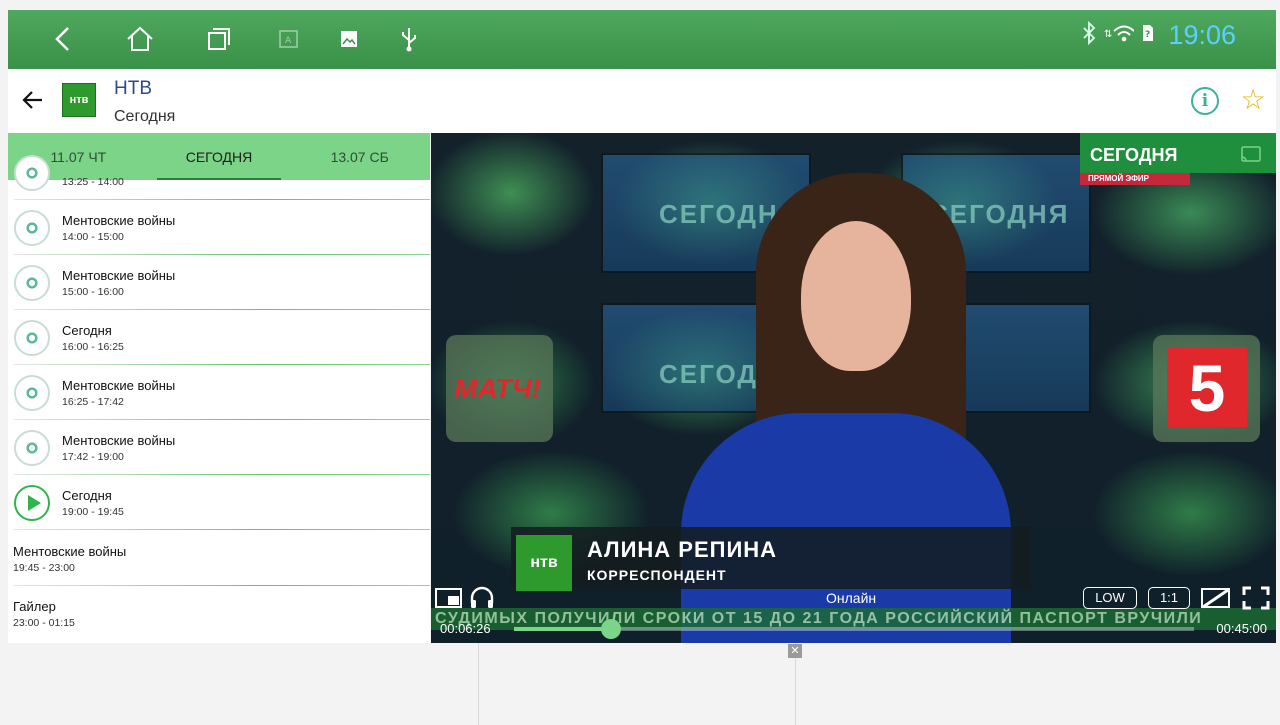 Image resolution: width=1280 pixels, height=725 pixels. Describe the element at coordinates (79, 100) in the screenshot. I see `channel-logo: нтв` at that location.